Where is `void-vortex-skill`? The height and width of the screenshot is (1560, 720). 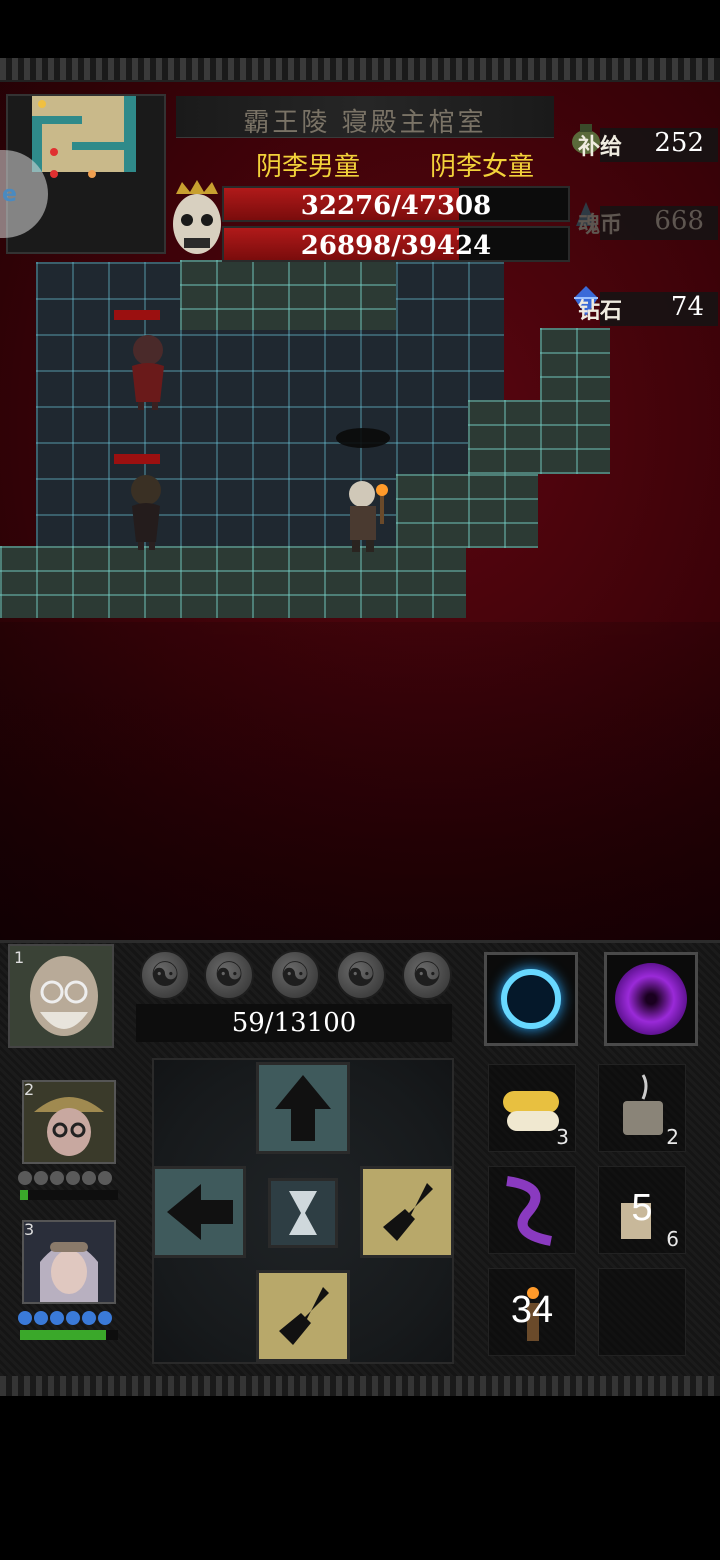 void-vortex-skill is located at coordinates (651, 999).